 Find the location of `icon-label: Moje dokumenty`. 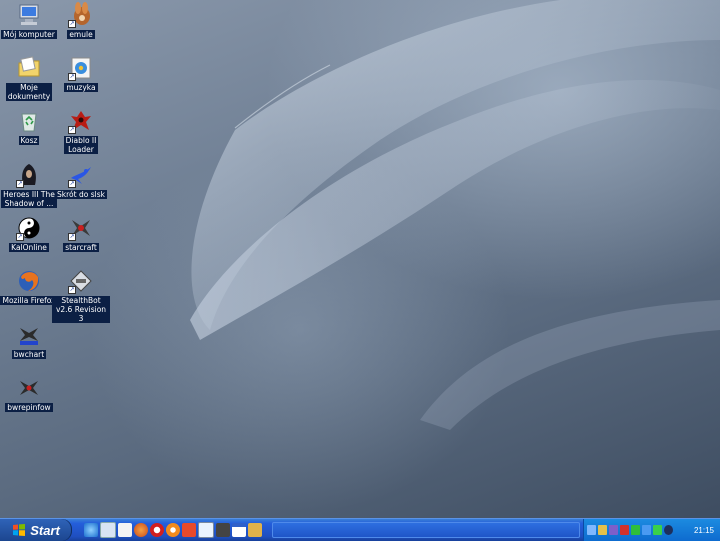

icon-label: Moje dokumenty is located at coordinates (29, 92).